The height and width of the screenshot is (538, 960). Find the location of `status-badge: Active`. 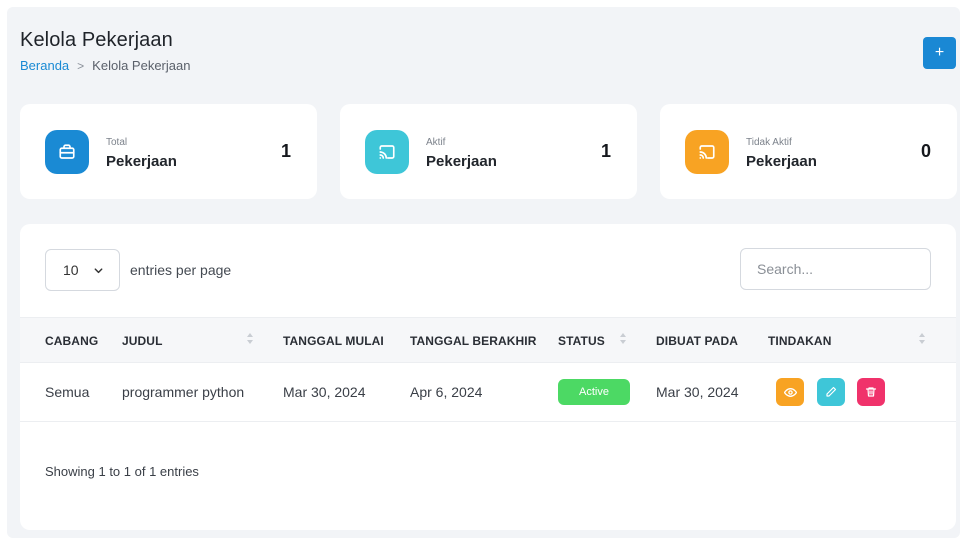

status-badge: Active is located at coordinates (594, 392).